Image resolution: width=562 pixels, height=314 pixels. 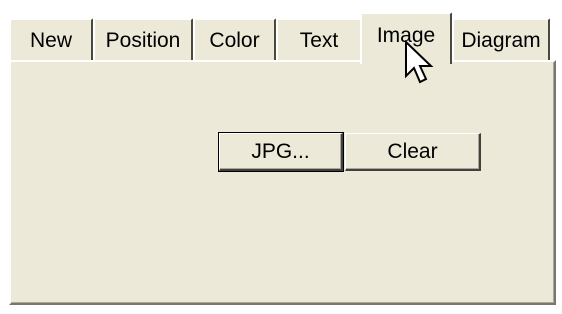 I want to click on clear-button: Clear, so click(x=413, y=152).